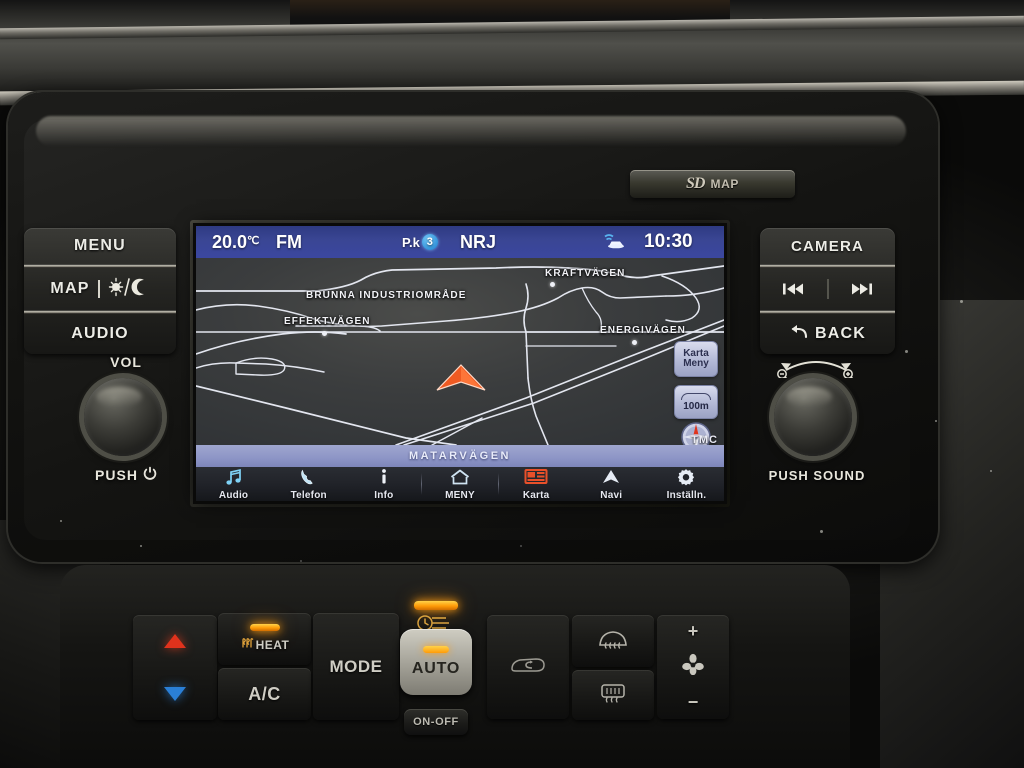  I want to click on nav-label-info: Info, so click(384, 495).